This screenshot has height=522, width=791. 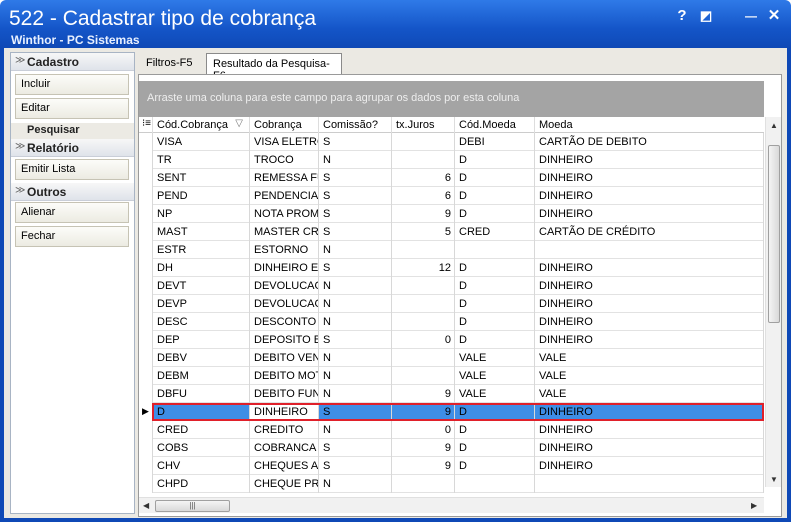 What do you see at coordinates (201, 196) in the screenshot?
I see `cell-cod-cobranca: PEND` at bounding box center [201, 196].